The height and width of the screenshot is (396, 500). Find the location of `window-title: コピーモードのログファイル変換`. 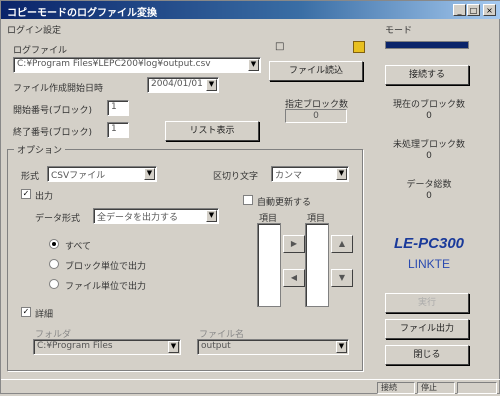

window-title: コピーモードのログファイル変換 is located at coordinates (82, 13).